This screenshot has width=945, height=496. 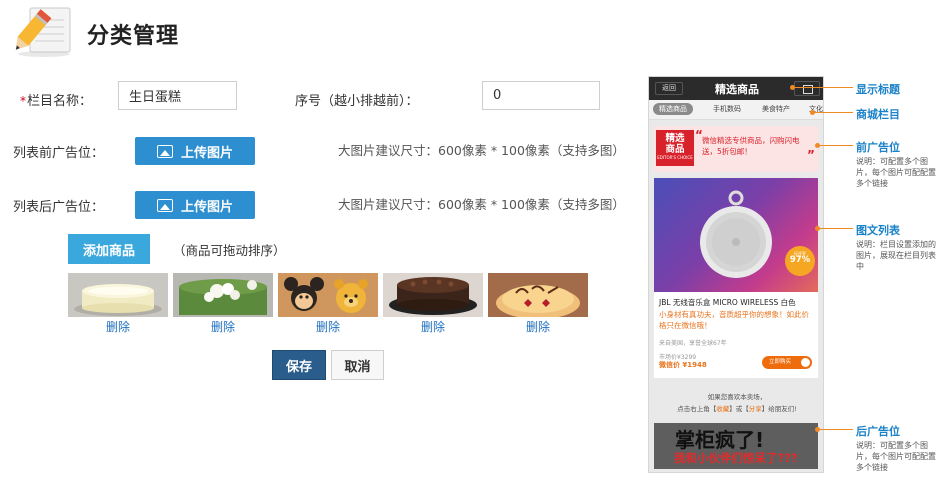 What do you see at coordinates (133, 36) in the screenshot?
I see `page-title: 分类管理` at bounding box center [133, 36].